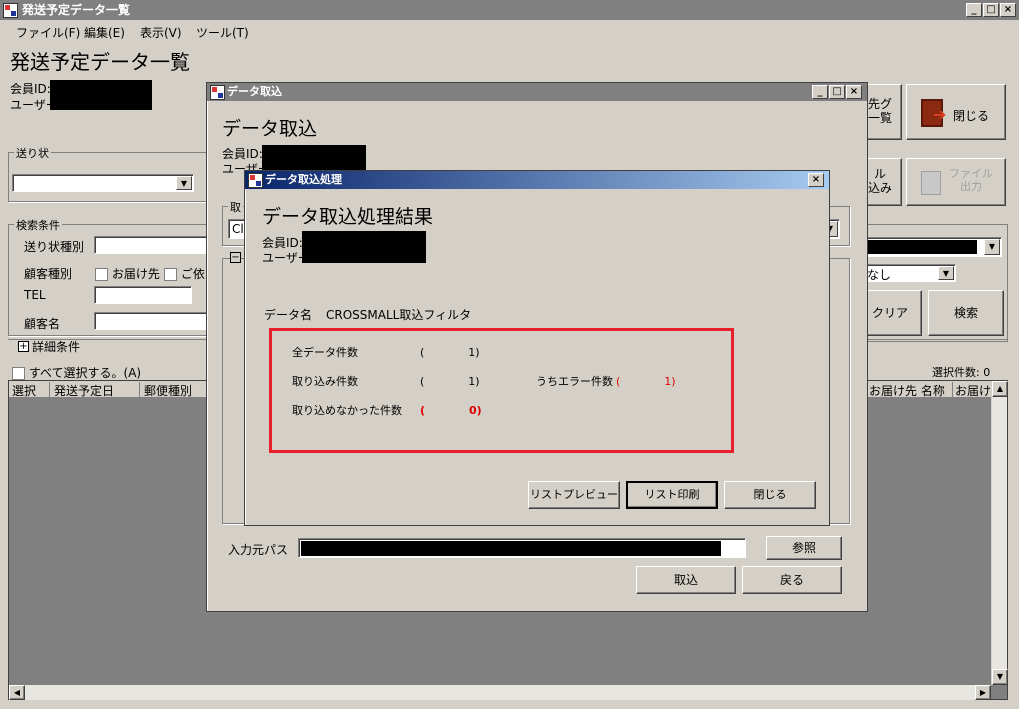 The width and height of the screenshot is (1019, 709). What do you see at coordinates (31, 390) in the screenshot?
I see `grid-col-select: 選択` at bounding box center [31, 390].